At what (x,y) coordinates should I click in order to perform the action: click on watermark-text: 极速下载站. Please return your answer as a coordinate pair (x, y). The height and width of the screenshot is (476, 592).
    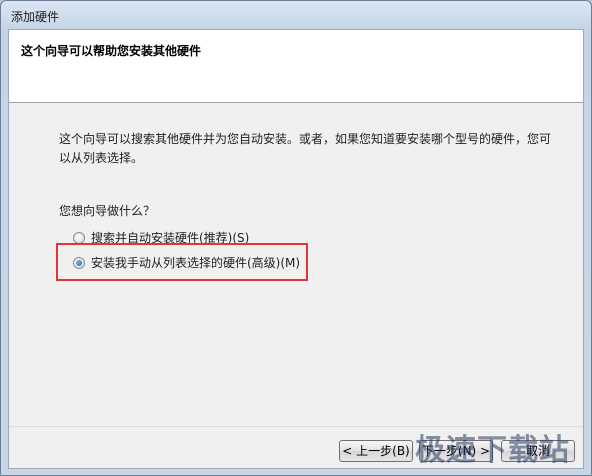
    Looking at the image, I should click on (492, 450).